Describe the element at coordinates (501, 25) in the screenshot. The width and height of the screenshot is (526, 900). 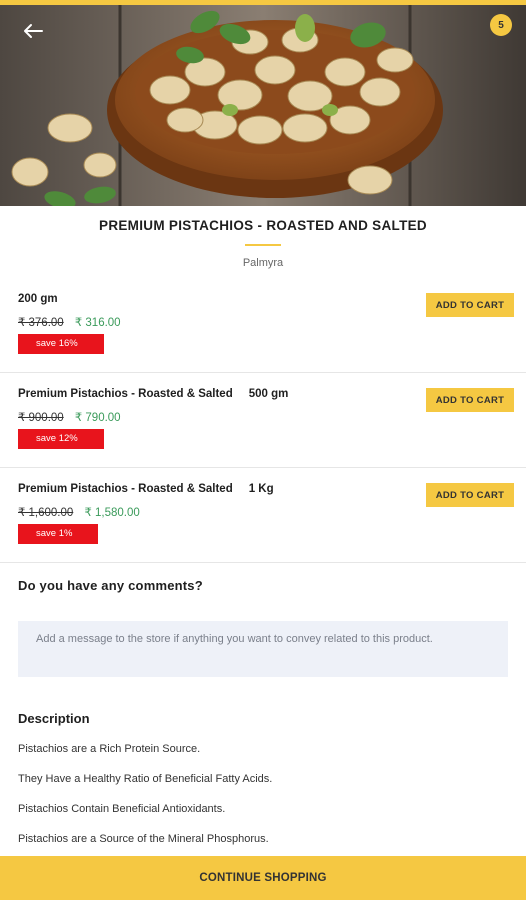
I see `cart-count-badge: 5` at that location.